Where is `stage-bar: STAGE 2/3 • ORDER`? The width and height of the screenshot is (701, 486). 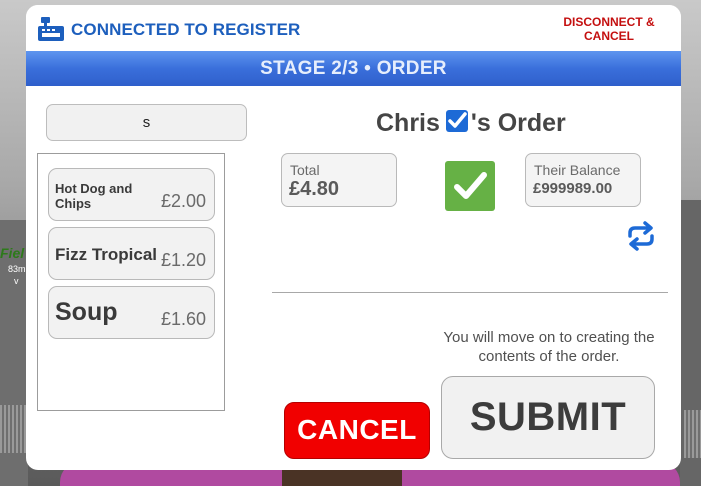 stage-bar: STAGE 2/3 • ORDER is located at coordinates (353, 68).